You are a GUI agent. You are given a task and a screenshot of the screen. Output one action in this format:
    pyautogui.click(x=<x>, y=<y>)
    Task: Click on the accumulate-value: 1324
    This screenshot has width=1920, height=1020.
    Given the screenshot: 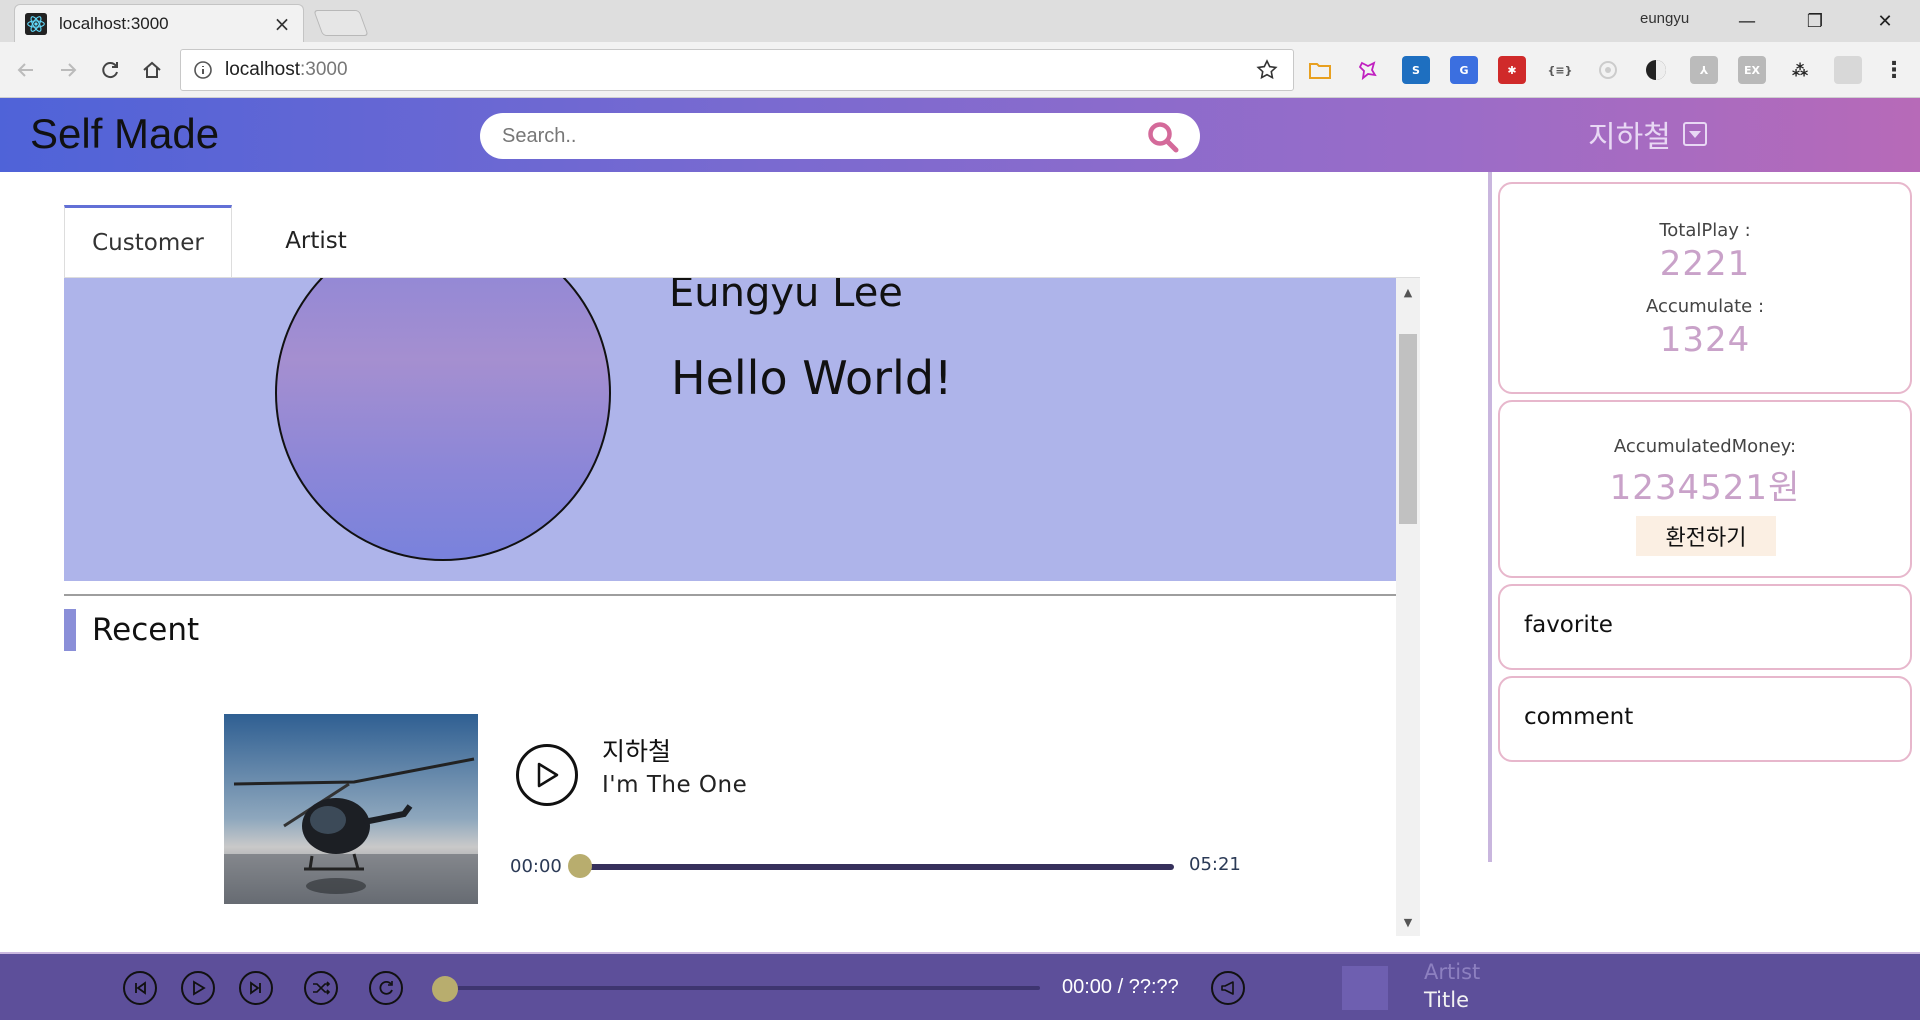 What is the action you would take?
    pyautogui.click(x=1705, y=340)
    